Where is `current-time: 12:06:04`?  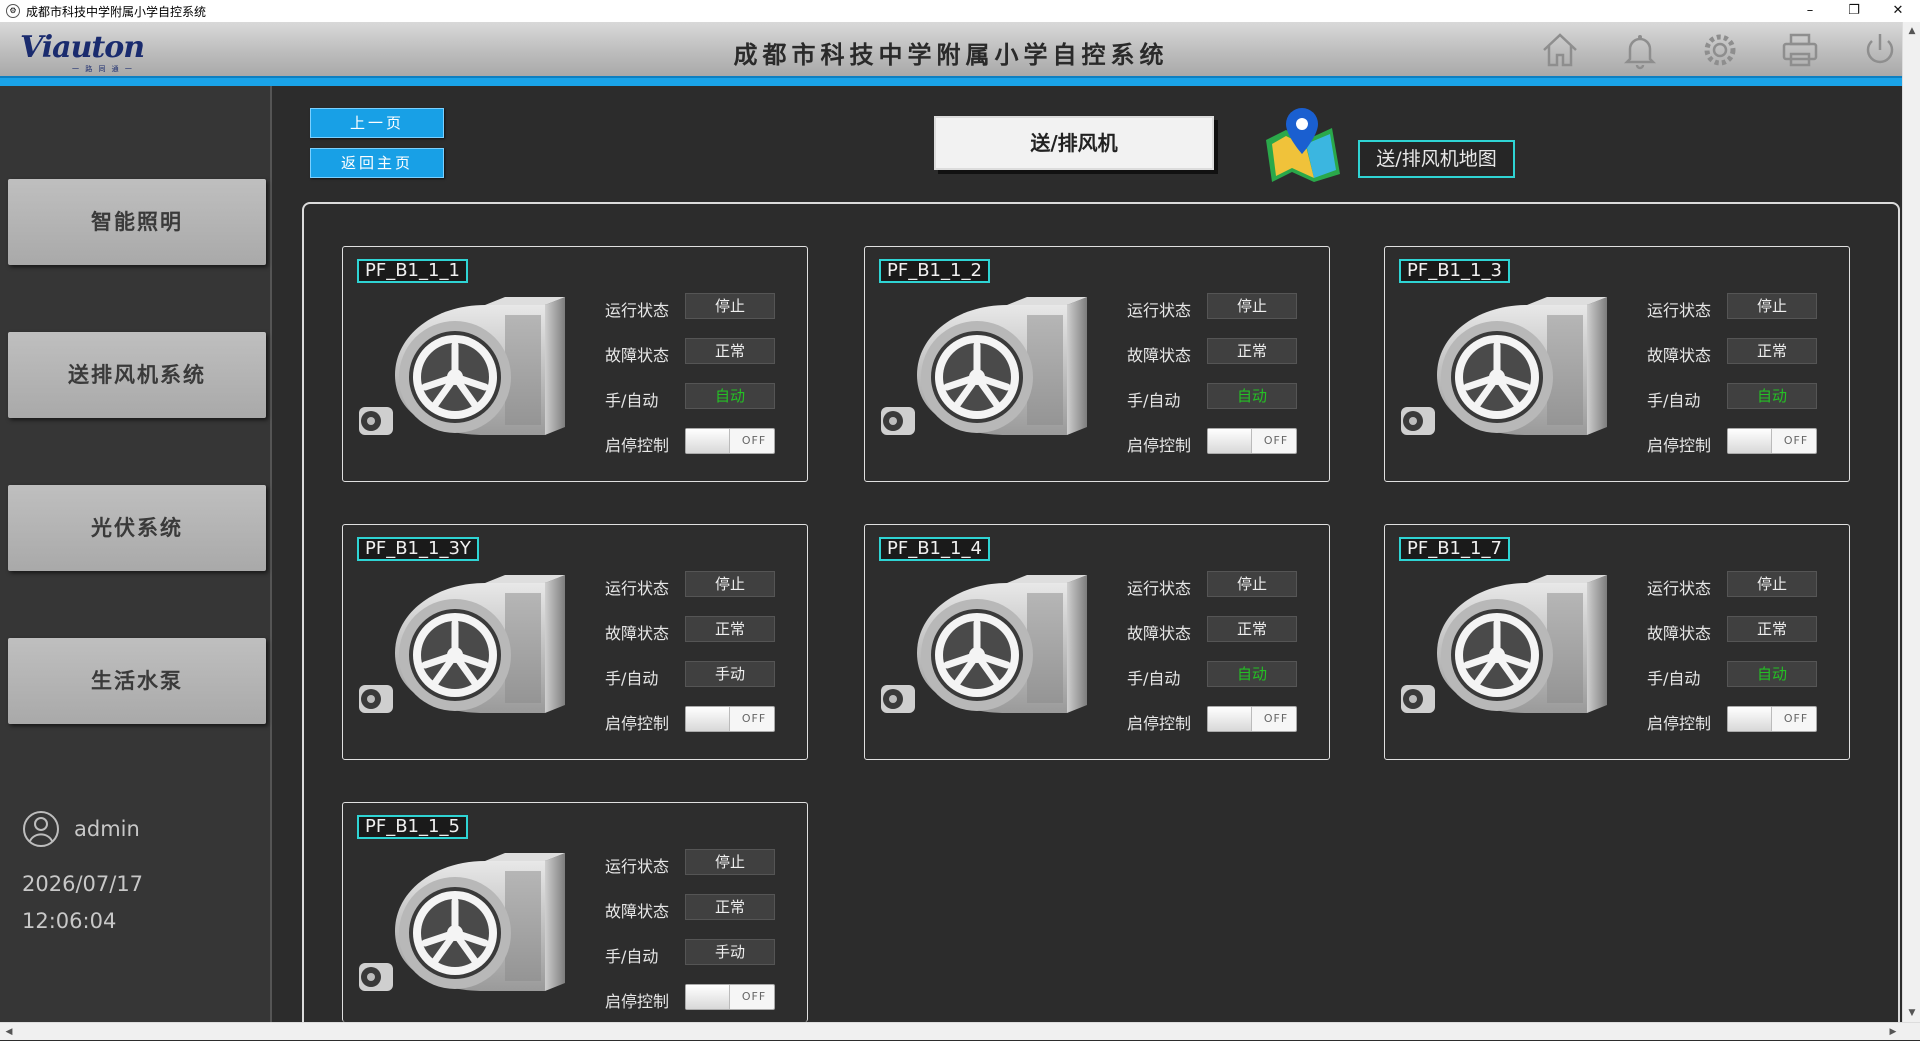
current-time: 12:06:04 is located at coordinates (69, 921).